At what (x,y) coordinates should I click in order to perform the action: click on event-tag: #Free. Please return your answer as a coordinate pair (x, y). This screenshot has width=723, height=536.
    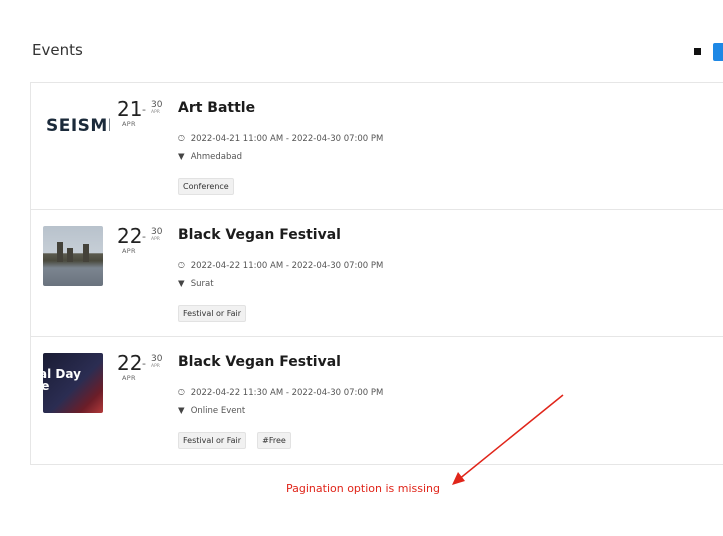
    Looking at the image, I should click on (274, 440).